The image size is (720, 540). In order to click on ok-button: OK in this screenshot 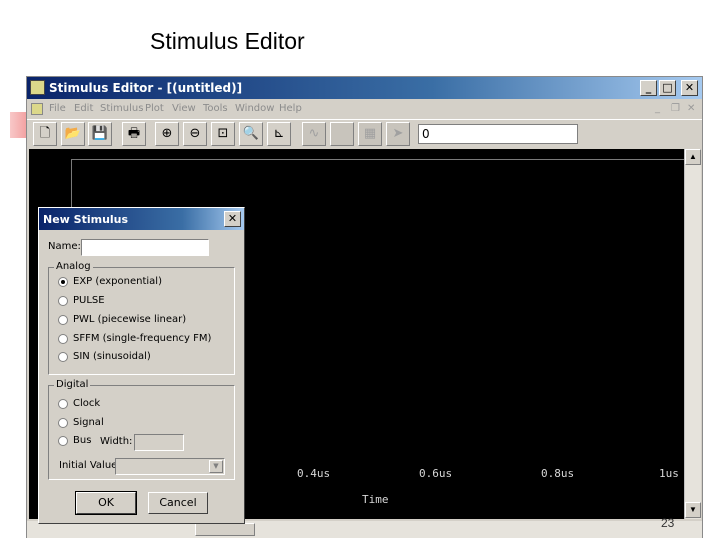, I will do `click(106, 503)`.